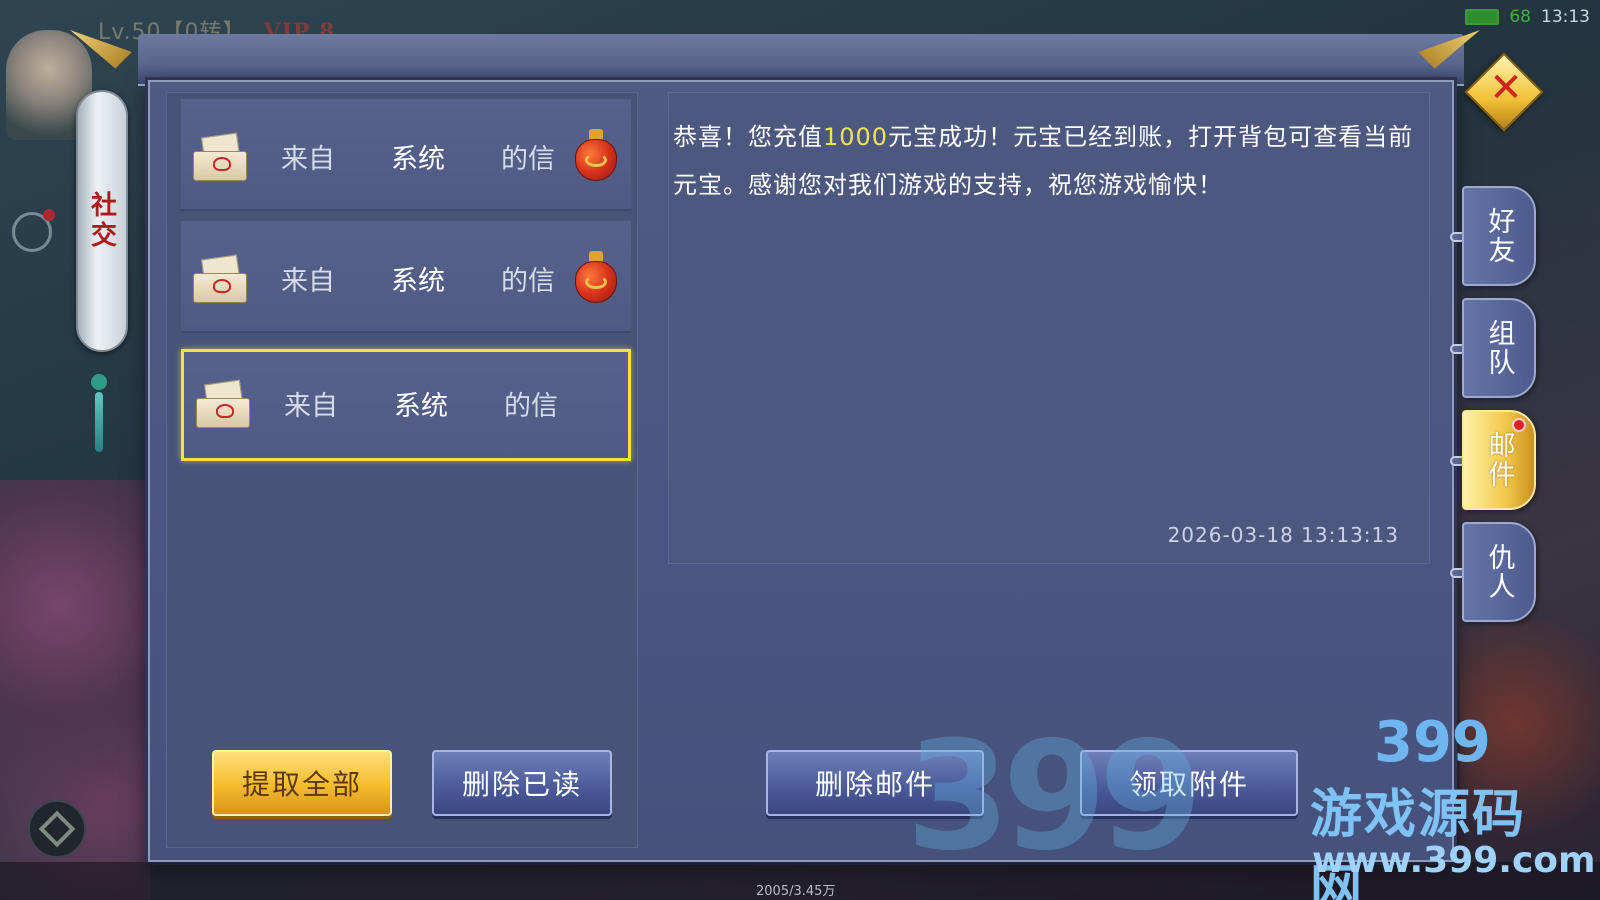  I want to click on notification-dot, so click(1519, 425).